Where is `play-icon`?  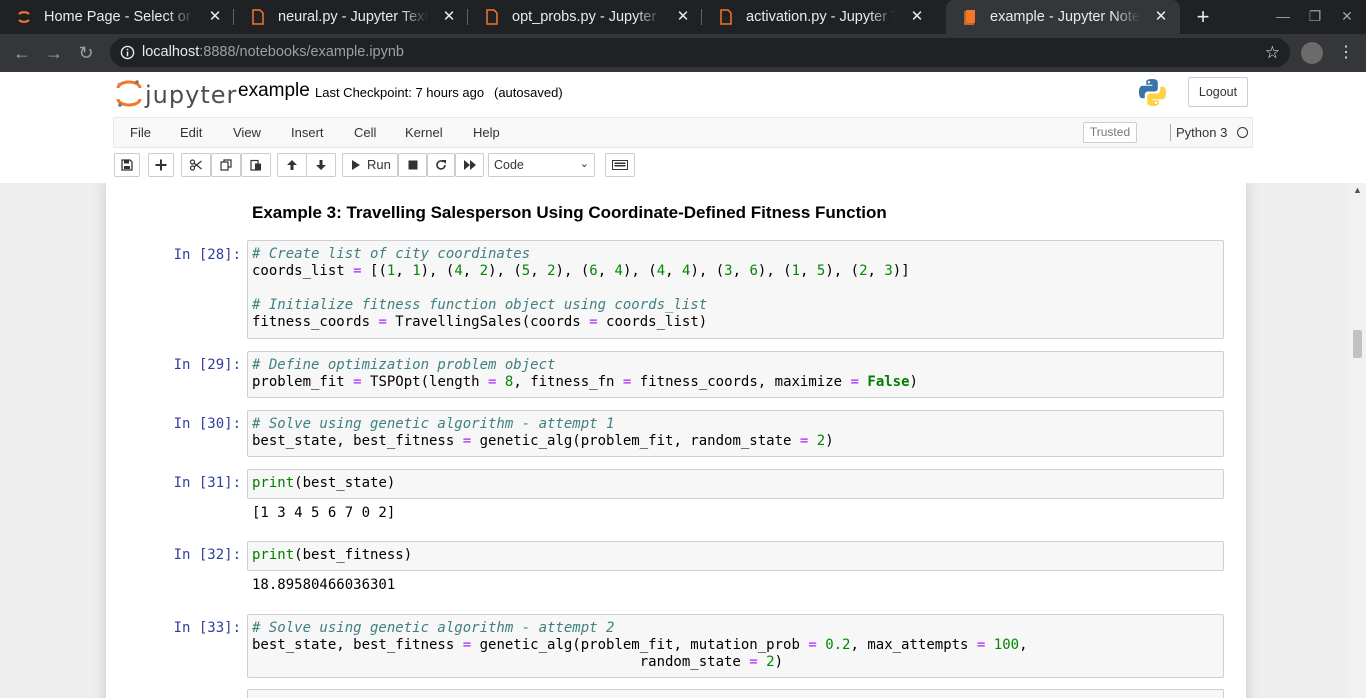 play-icon is located at coordinates (356, 165).